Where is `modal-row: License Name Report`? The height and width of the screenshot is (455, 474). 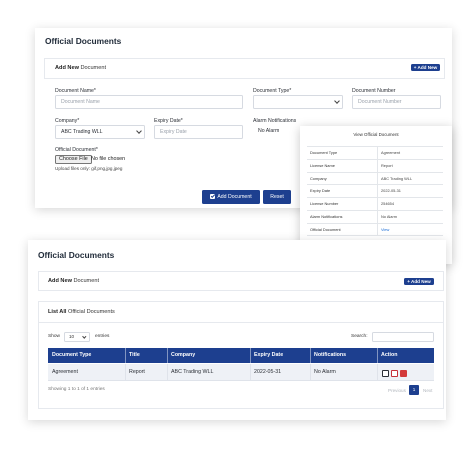
modal-row: License Name Report is located at coordinates (375, 165).